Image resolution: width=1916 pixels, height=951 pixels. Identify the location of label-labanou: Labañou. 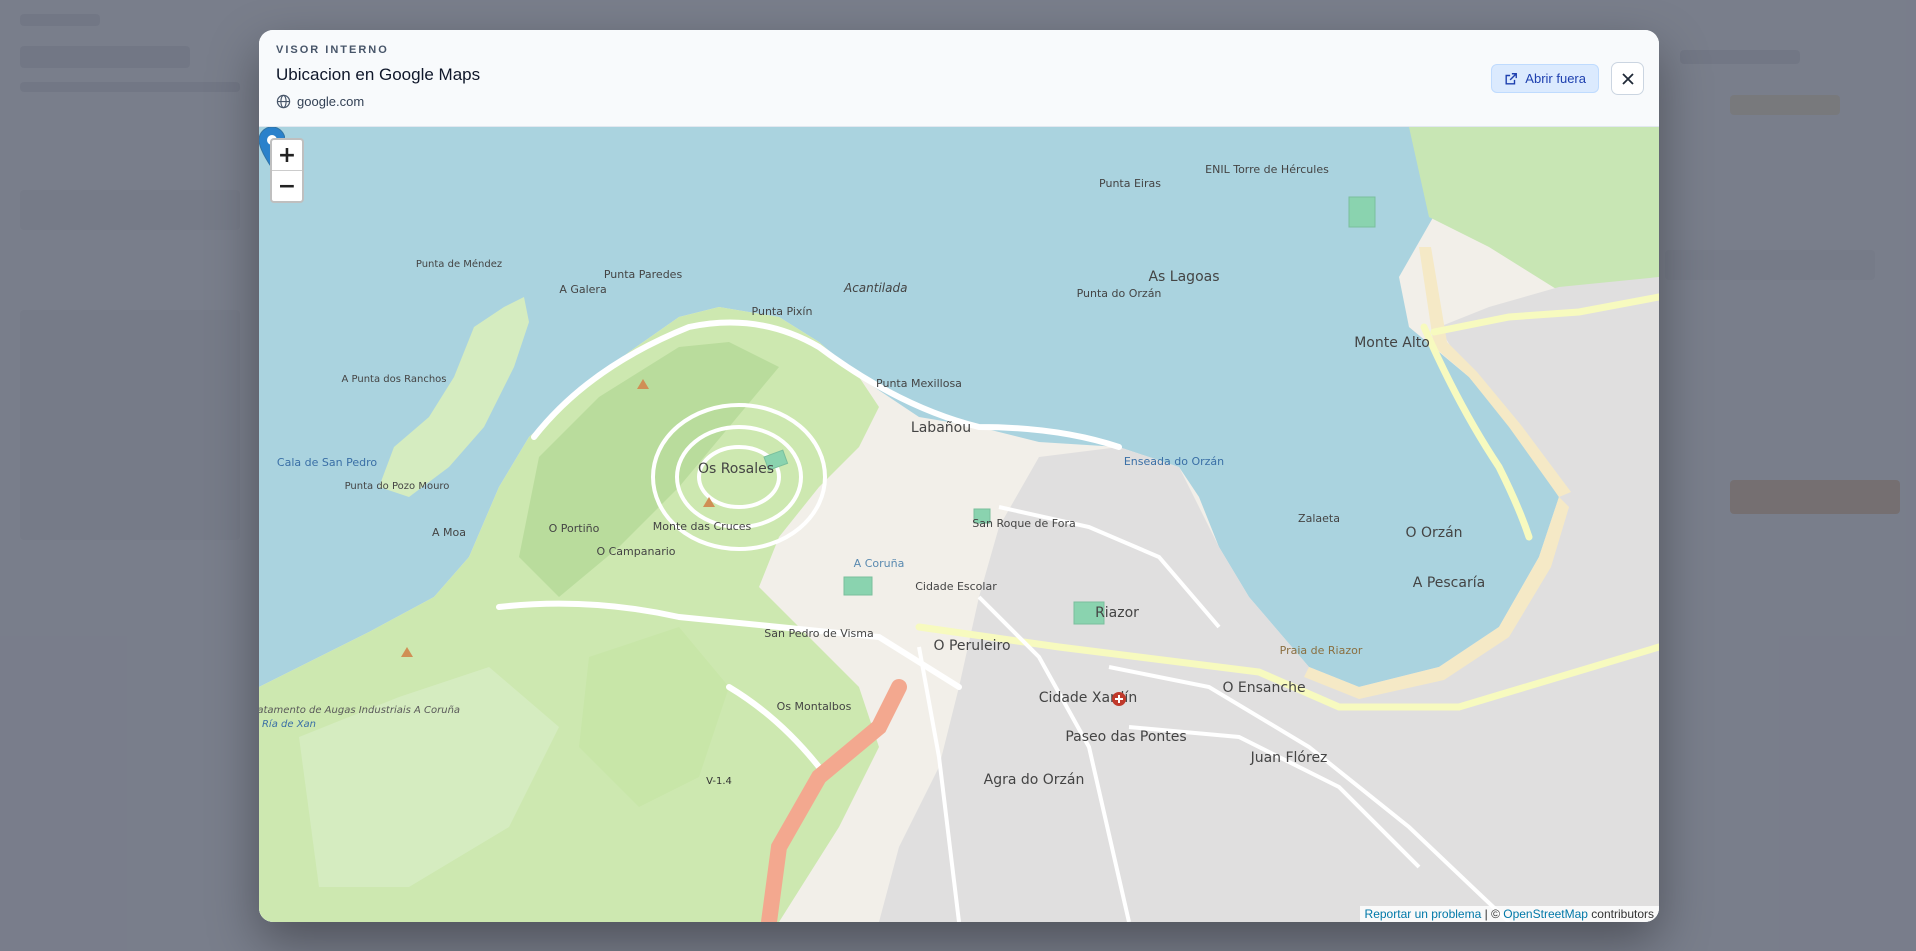
(941, 428).